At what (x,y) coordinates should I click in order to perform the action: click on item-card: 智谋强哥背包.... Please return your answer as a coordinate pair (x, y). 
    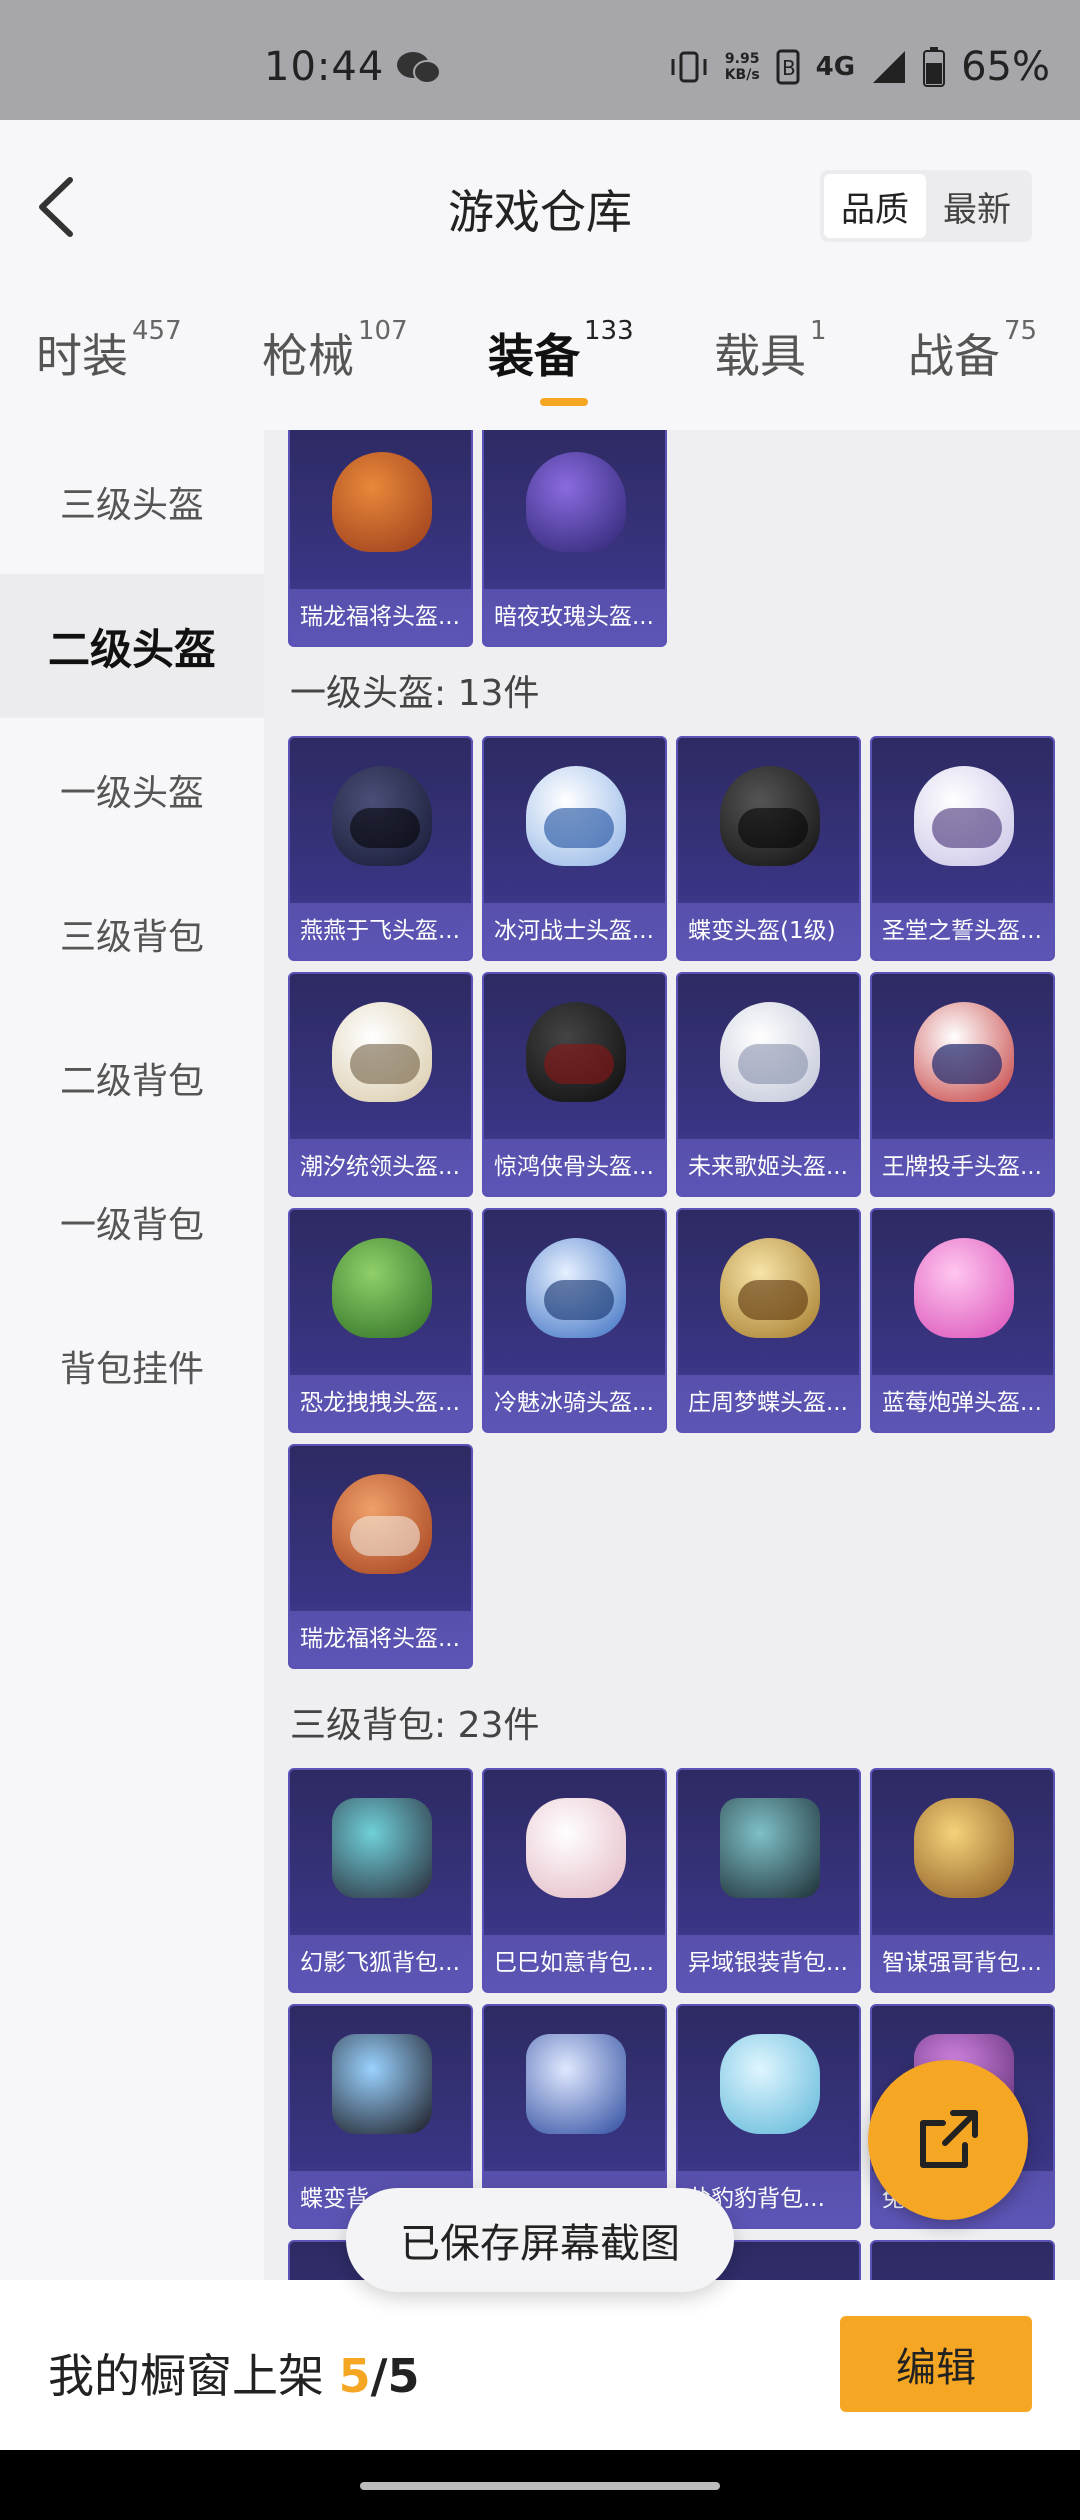
    Looking at the image, I should click on (962, 1880).